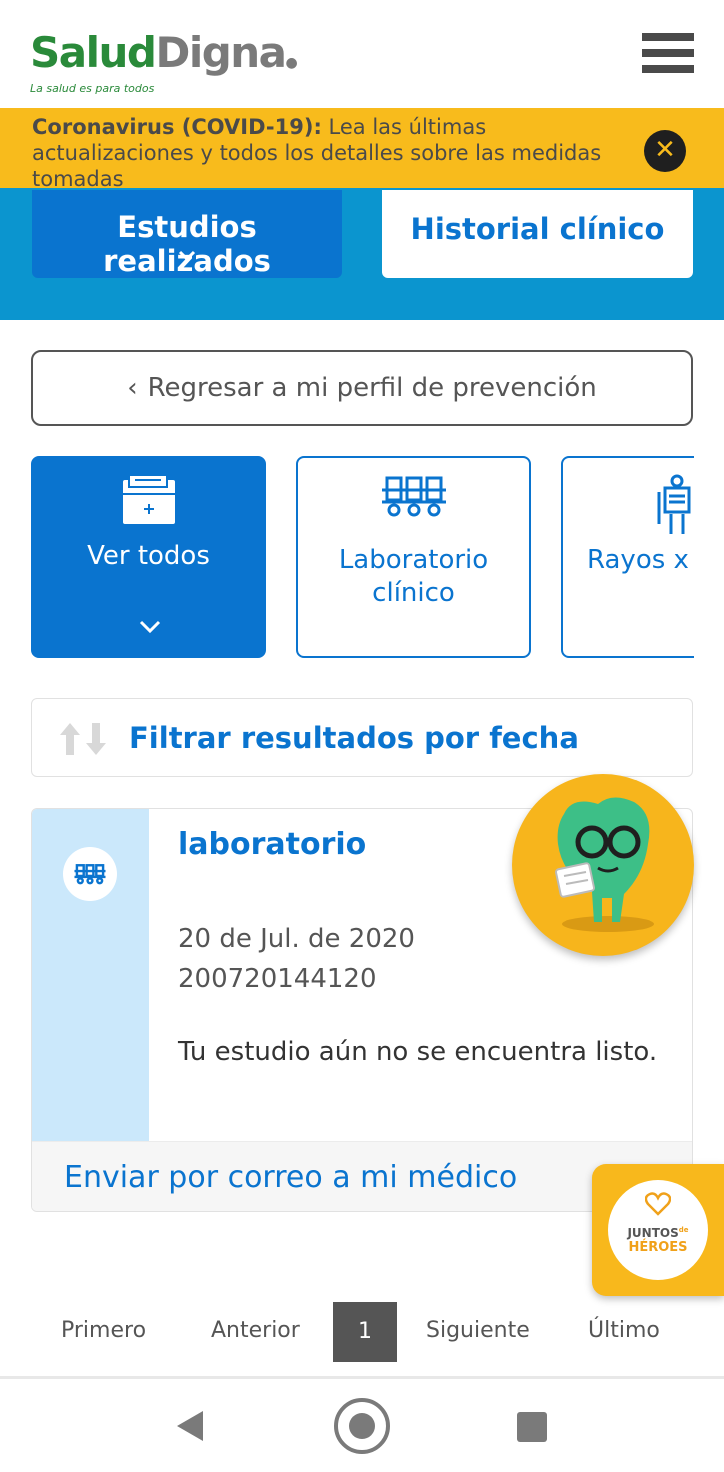 The image size is (724, 1472). I want to click on filter-by-date-button: Filtrar resultados por fecha, so click(362, 737).